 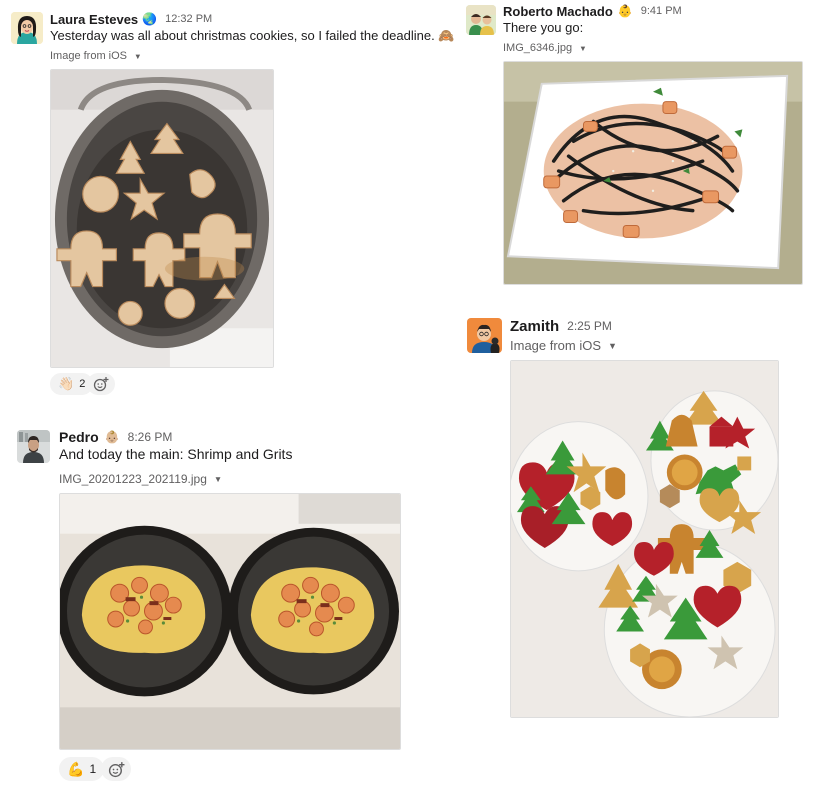 I want to click on author-name: Zamith, so click(x=534, y=326).